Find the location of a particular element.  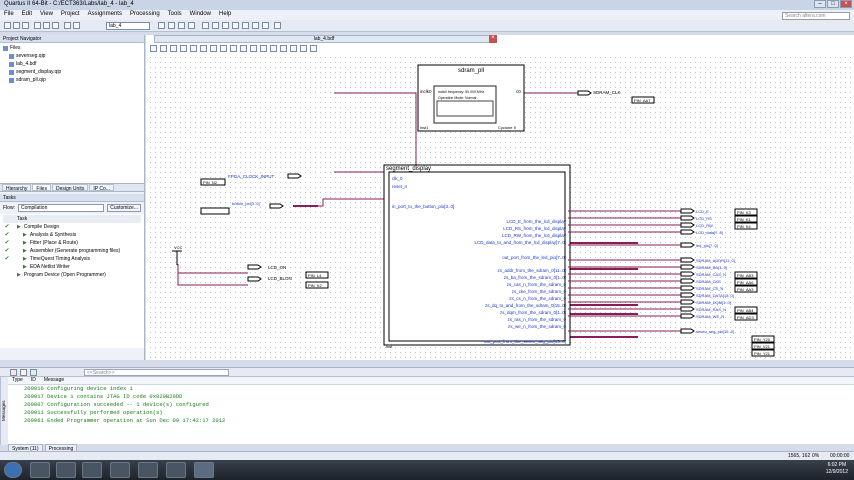

vcc-symbol: VCC is located at coordinates (177, 255).